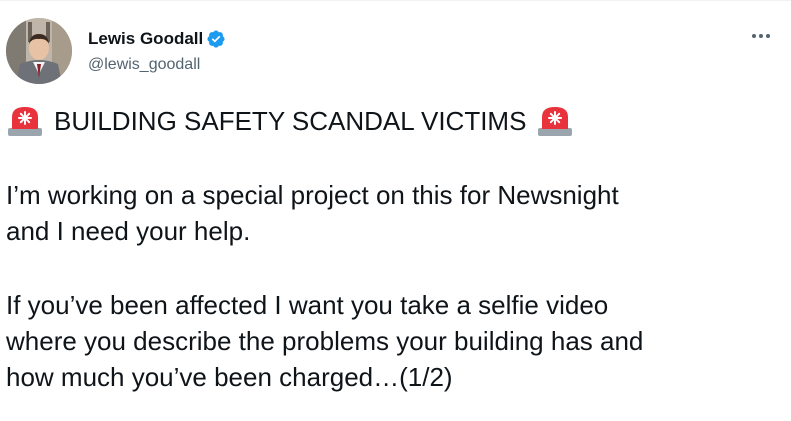 Image resolution: width=791 pixels, height=421 pixels. What do you see at coordinates (128, 231) in the screenshot?
I see `tweet-paragraph1-line: and I need your help.` at bounding box center [128, 231].